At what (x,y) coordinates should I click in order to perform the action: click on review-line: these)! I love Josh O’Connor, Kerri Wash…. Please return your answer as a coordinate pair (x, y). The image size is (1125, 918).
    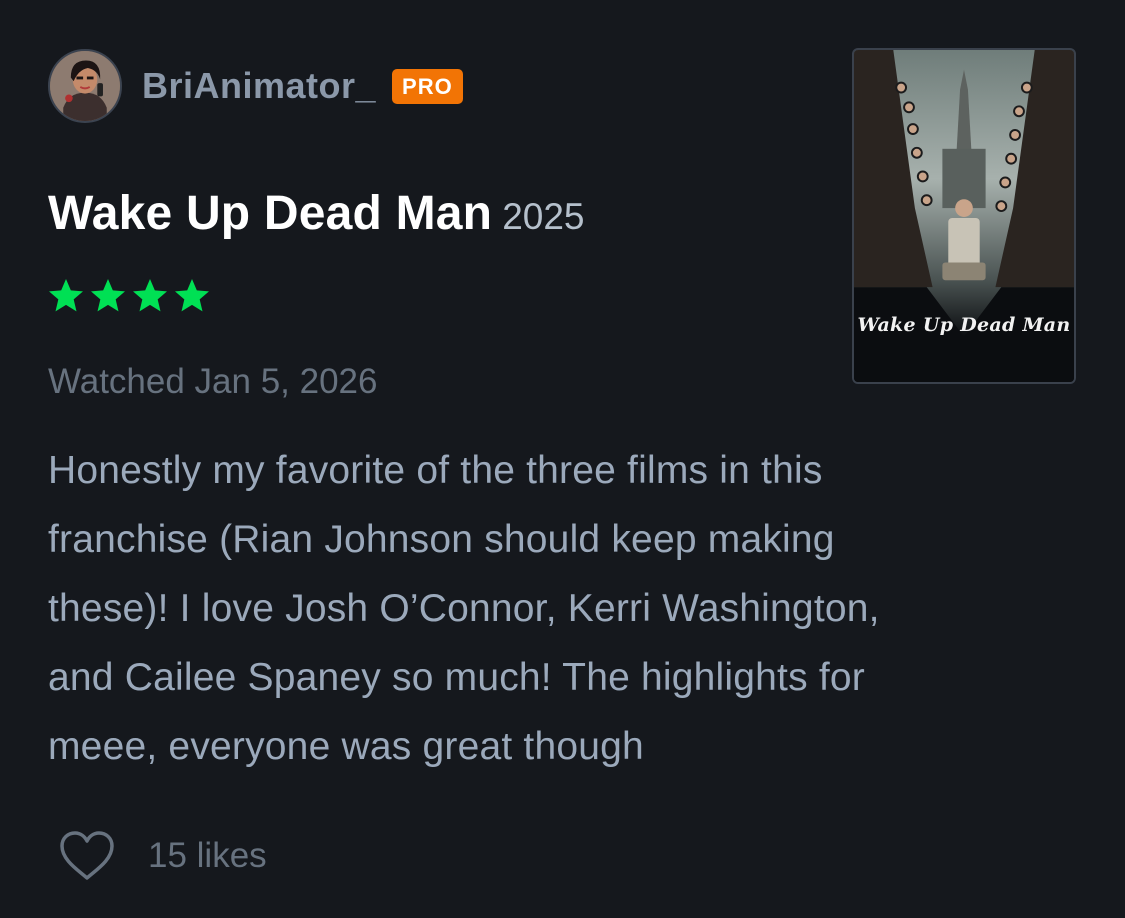
    Looking at the image, I should click on (464, 608).